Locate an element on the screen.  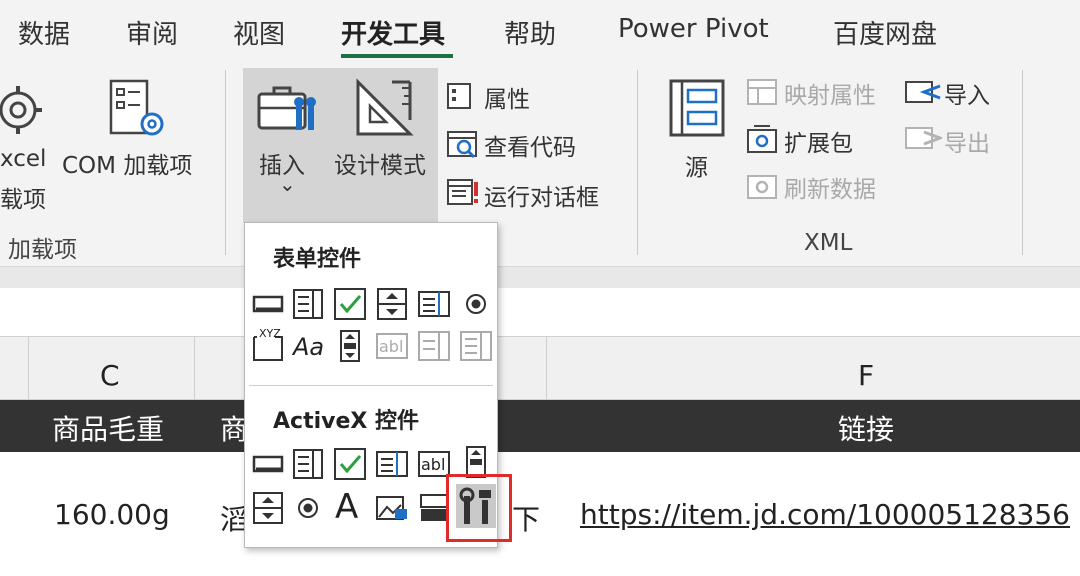
activex-textbox-abl-label: abl is located at coordinates (433, 464).